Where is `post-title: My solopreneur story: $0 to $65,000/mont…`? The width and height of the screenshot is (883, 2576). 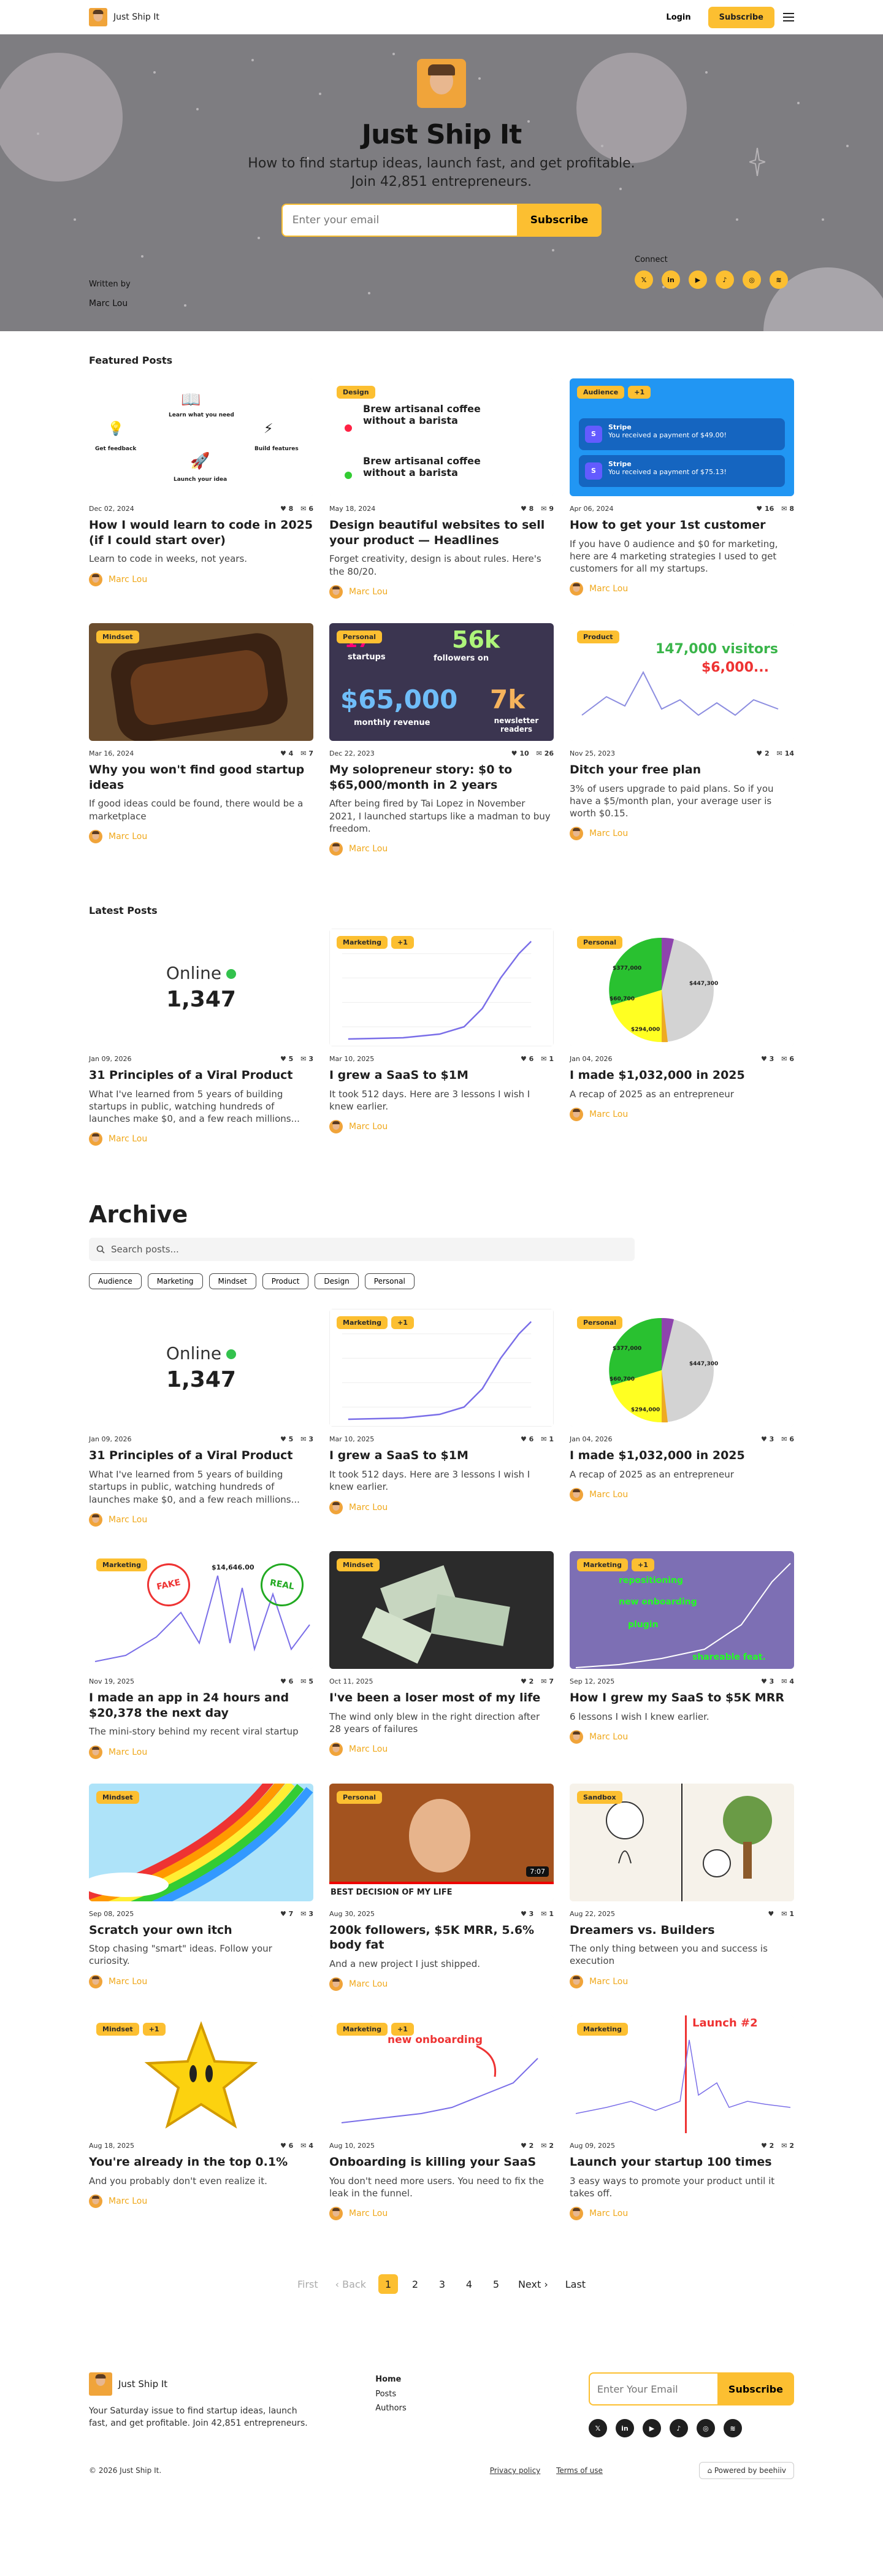
post-title: My solopreneur story: $0 to $65,000/mont… is located at coordinates (442, 777).